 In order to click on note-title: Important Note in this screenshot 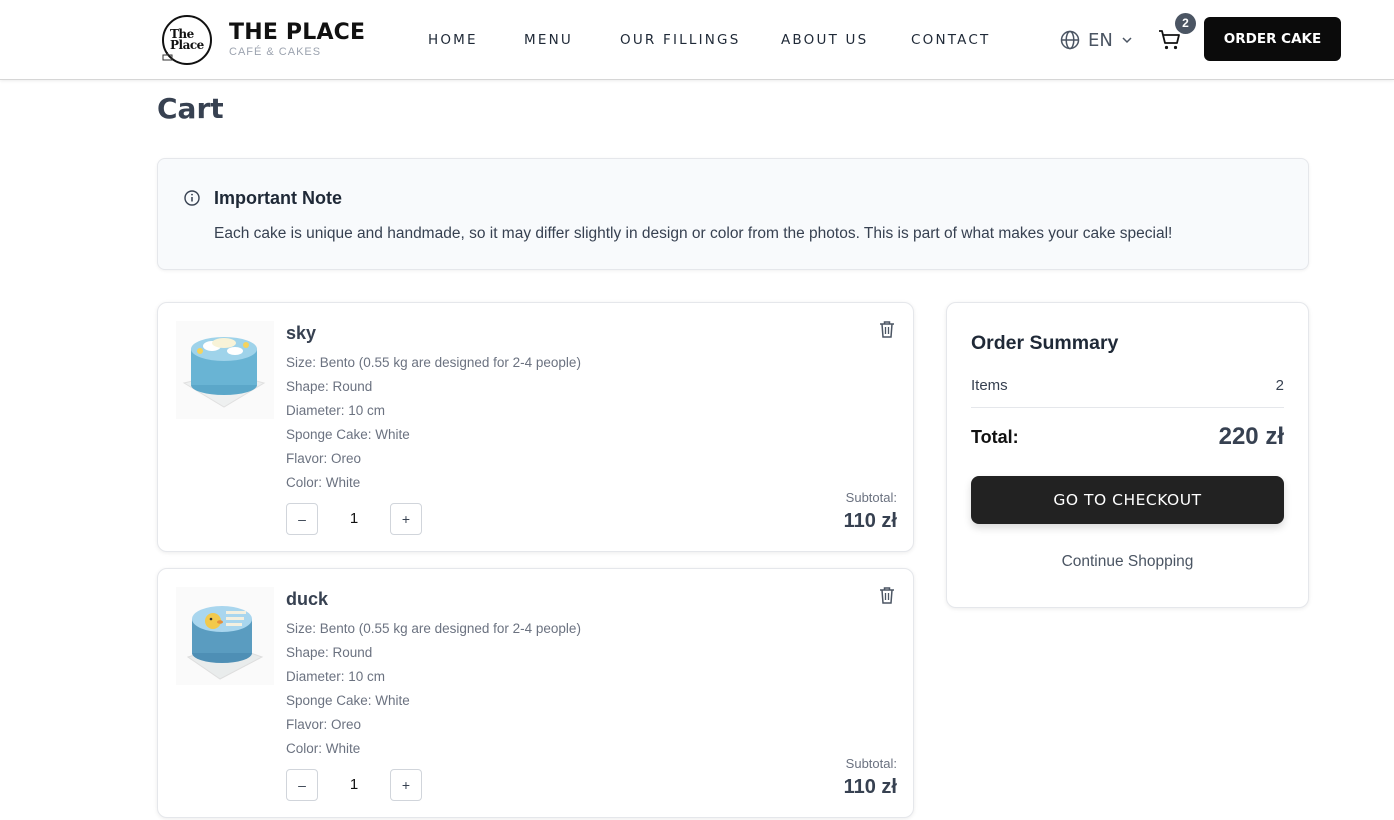, I will do `click(278, 198)`.